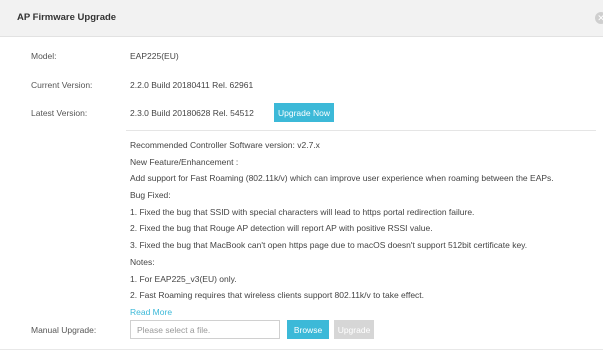  Describe the element at coordinates (304, 112) in the screenshot. I see `upgrade-now-button: Upgrade Now` at that location.